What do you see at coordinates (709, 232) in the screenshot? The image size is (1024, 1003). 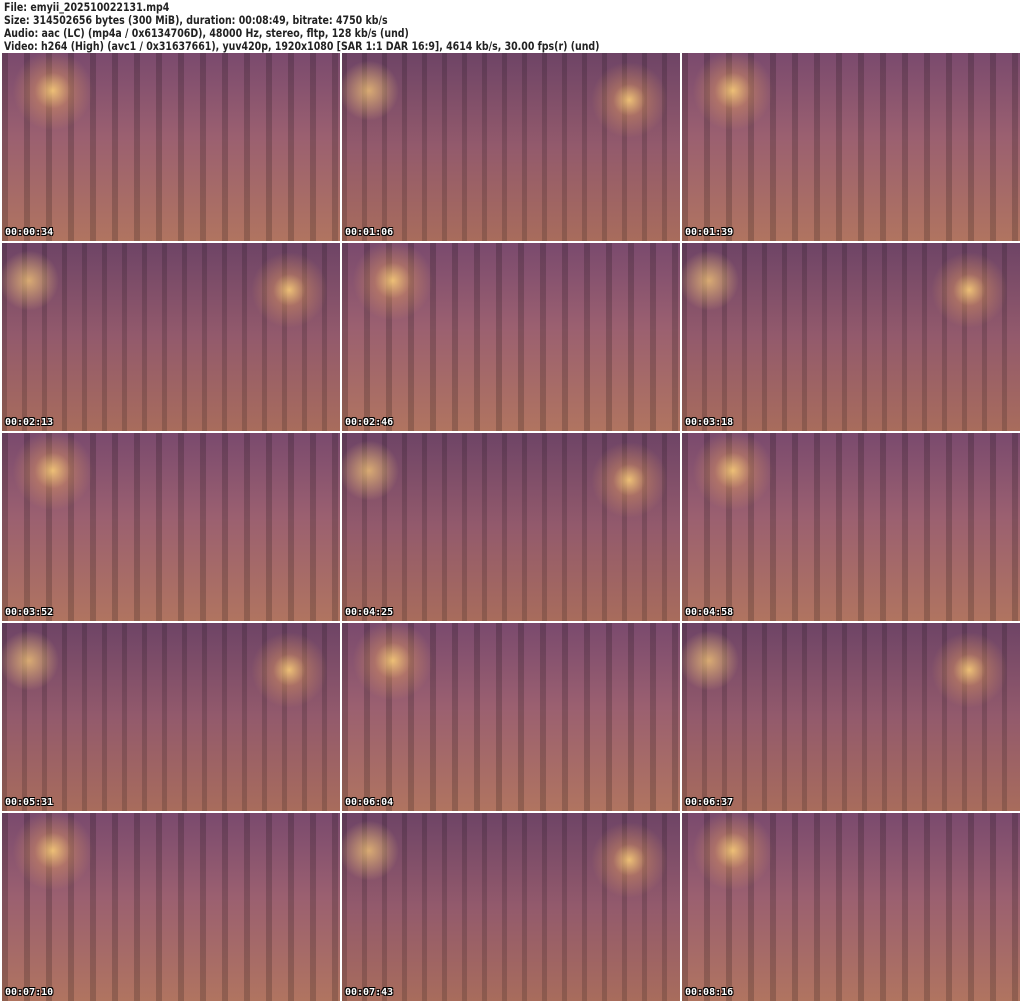 I see `timestamp-label: 00:01:39` at bounding box center [709, 232].